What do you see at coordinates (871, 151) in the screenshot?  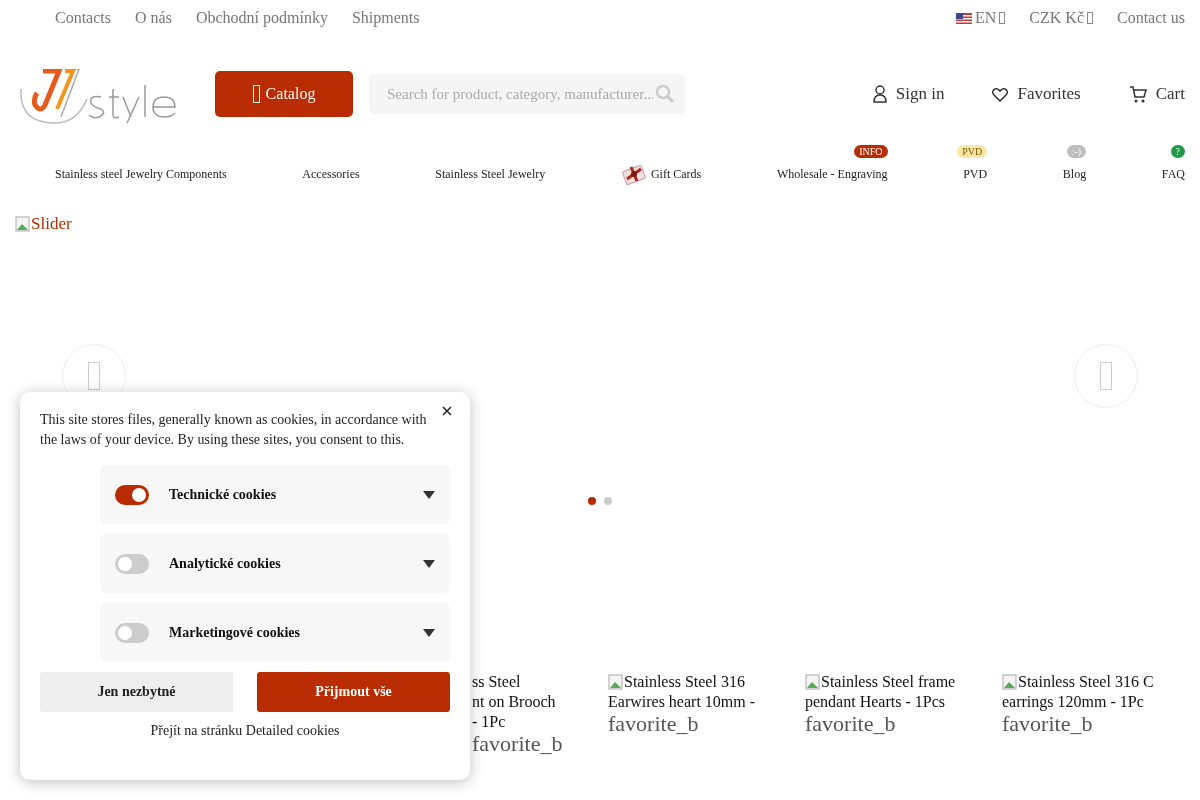 I see `nav-badge: INFO` at bounding box center [871, 151].